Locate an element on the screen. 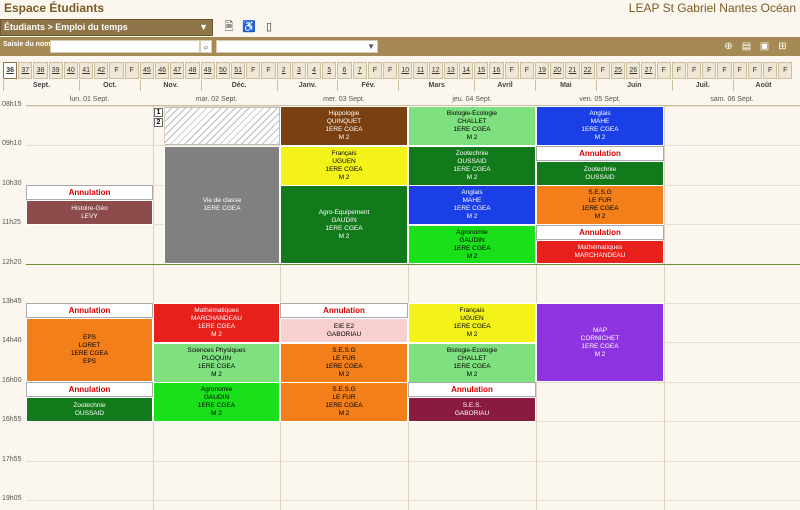 Image resolution: width=800 pixels, height=510 pixels. week-button: 36 is located at coordinates (10, 70).